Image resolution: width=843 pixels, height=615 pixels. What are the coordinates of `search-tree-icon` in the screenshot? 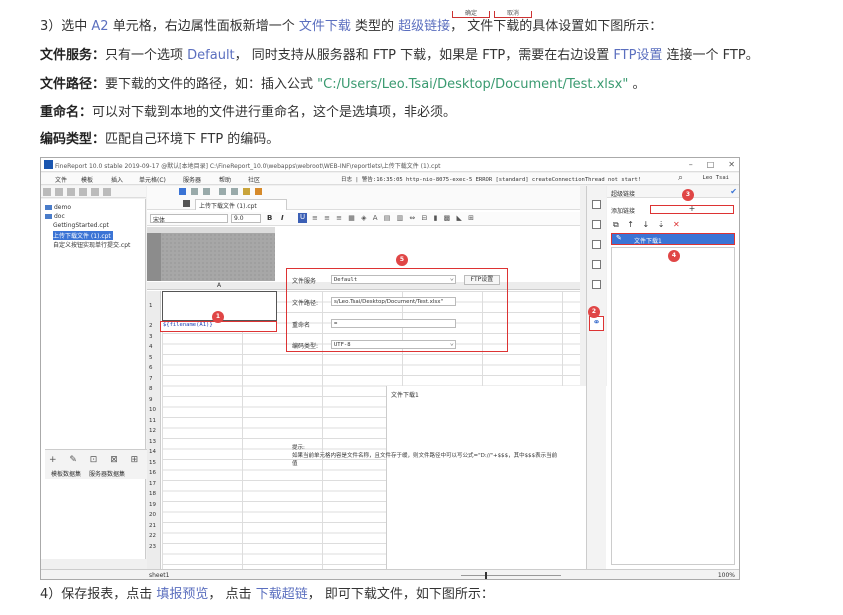 It's located at (107, 192).